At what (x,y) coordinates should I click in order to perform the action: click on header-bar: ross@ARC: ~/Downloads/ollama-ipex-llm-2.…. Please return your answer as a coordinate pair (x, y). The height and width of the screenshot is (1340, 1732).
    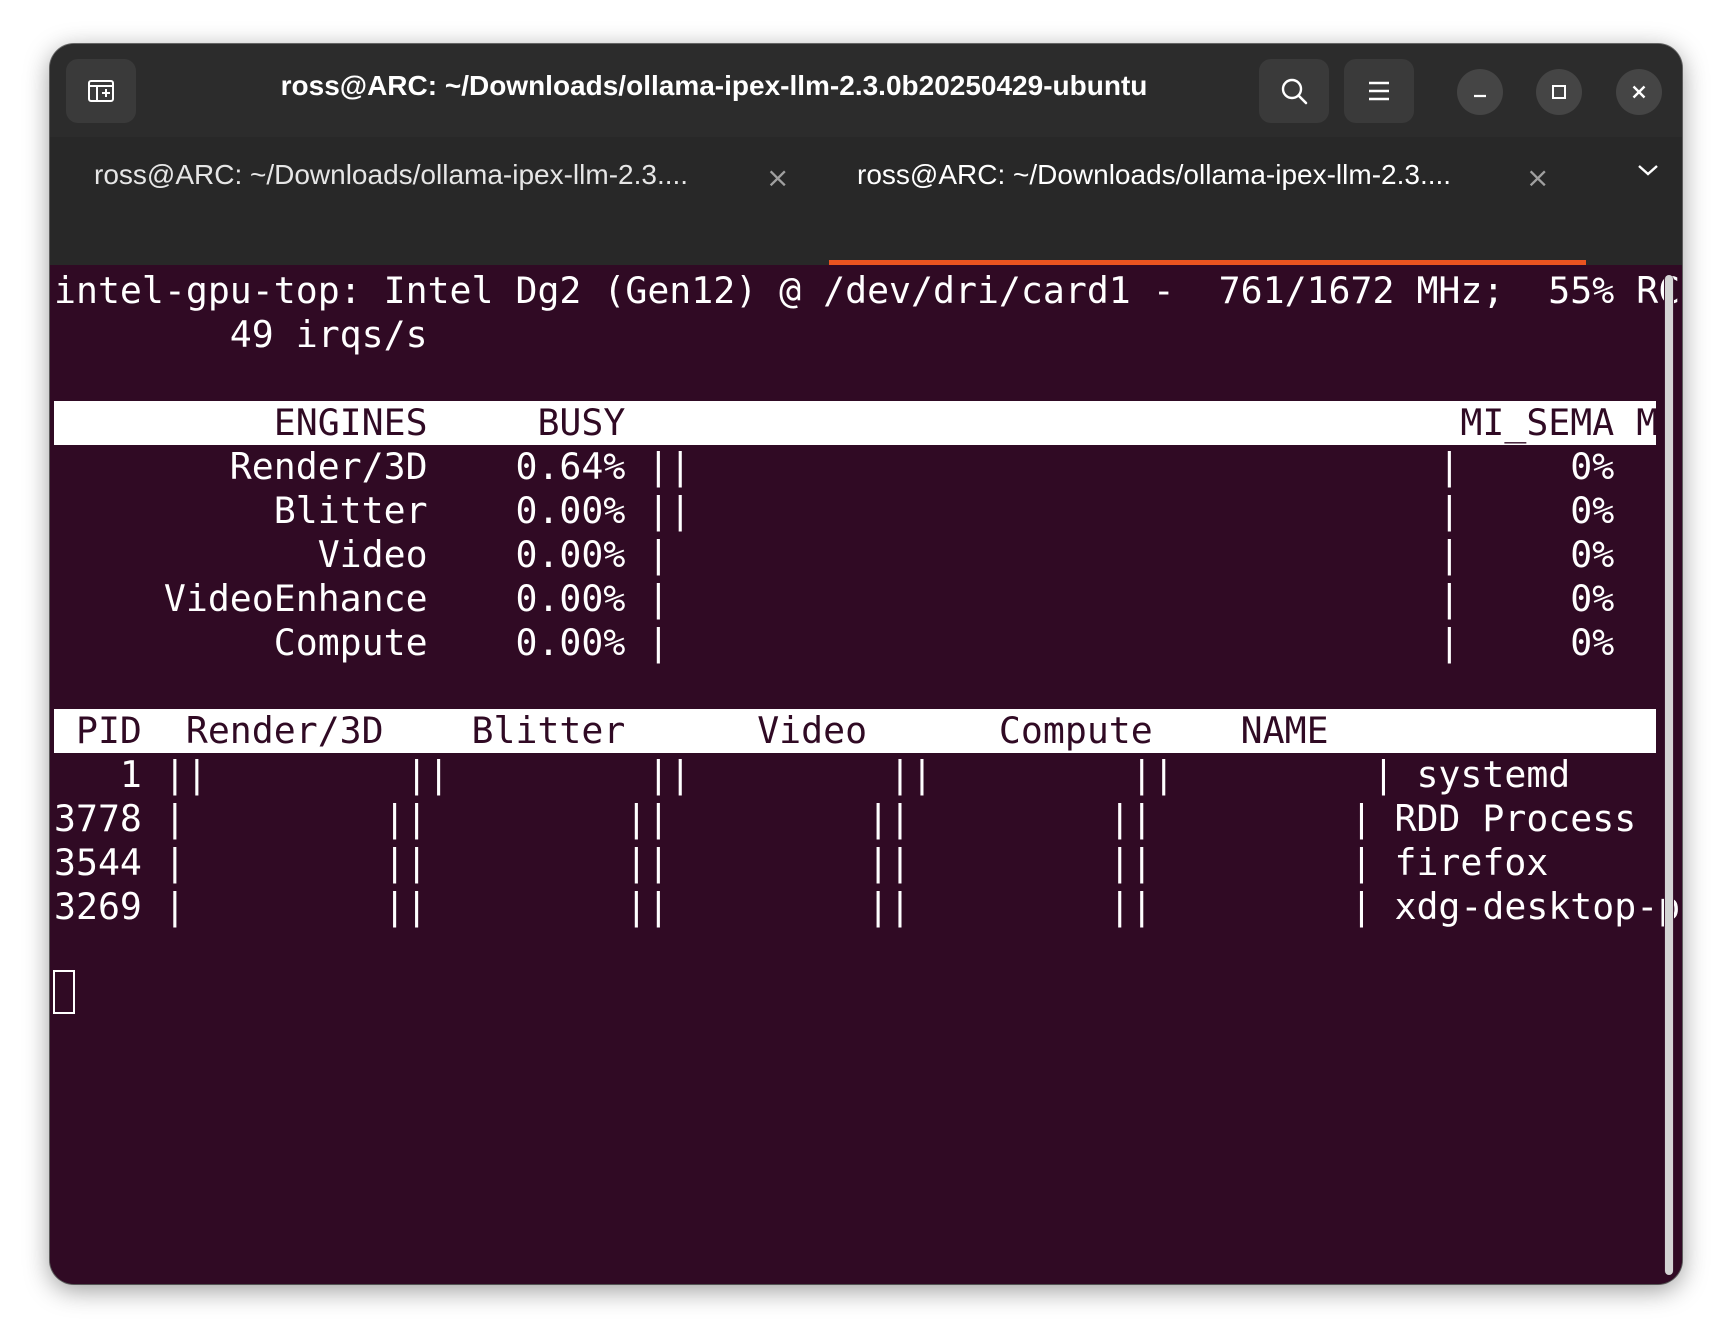
    Looking at the image, I should click on (866, 90).